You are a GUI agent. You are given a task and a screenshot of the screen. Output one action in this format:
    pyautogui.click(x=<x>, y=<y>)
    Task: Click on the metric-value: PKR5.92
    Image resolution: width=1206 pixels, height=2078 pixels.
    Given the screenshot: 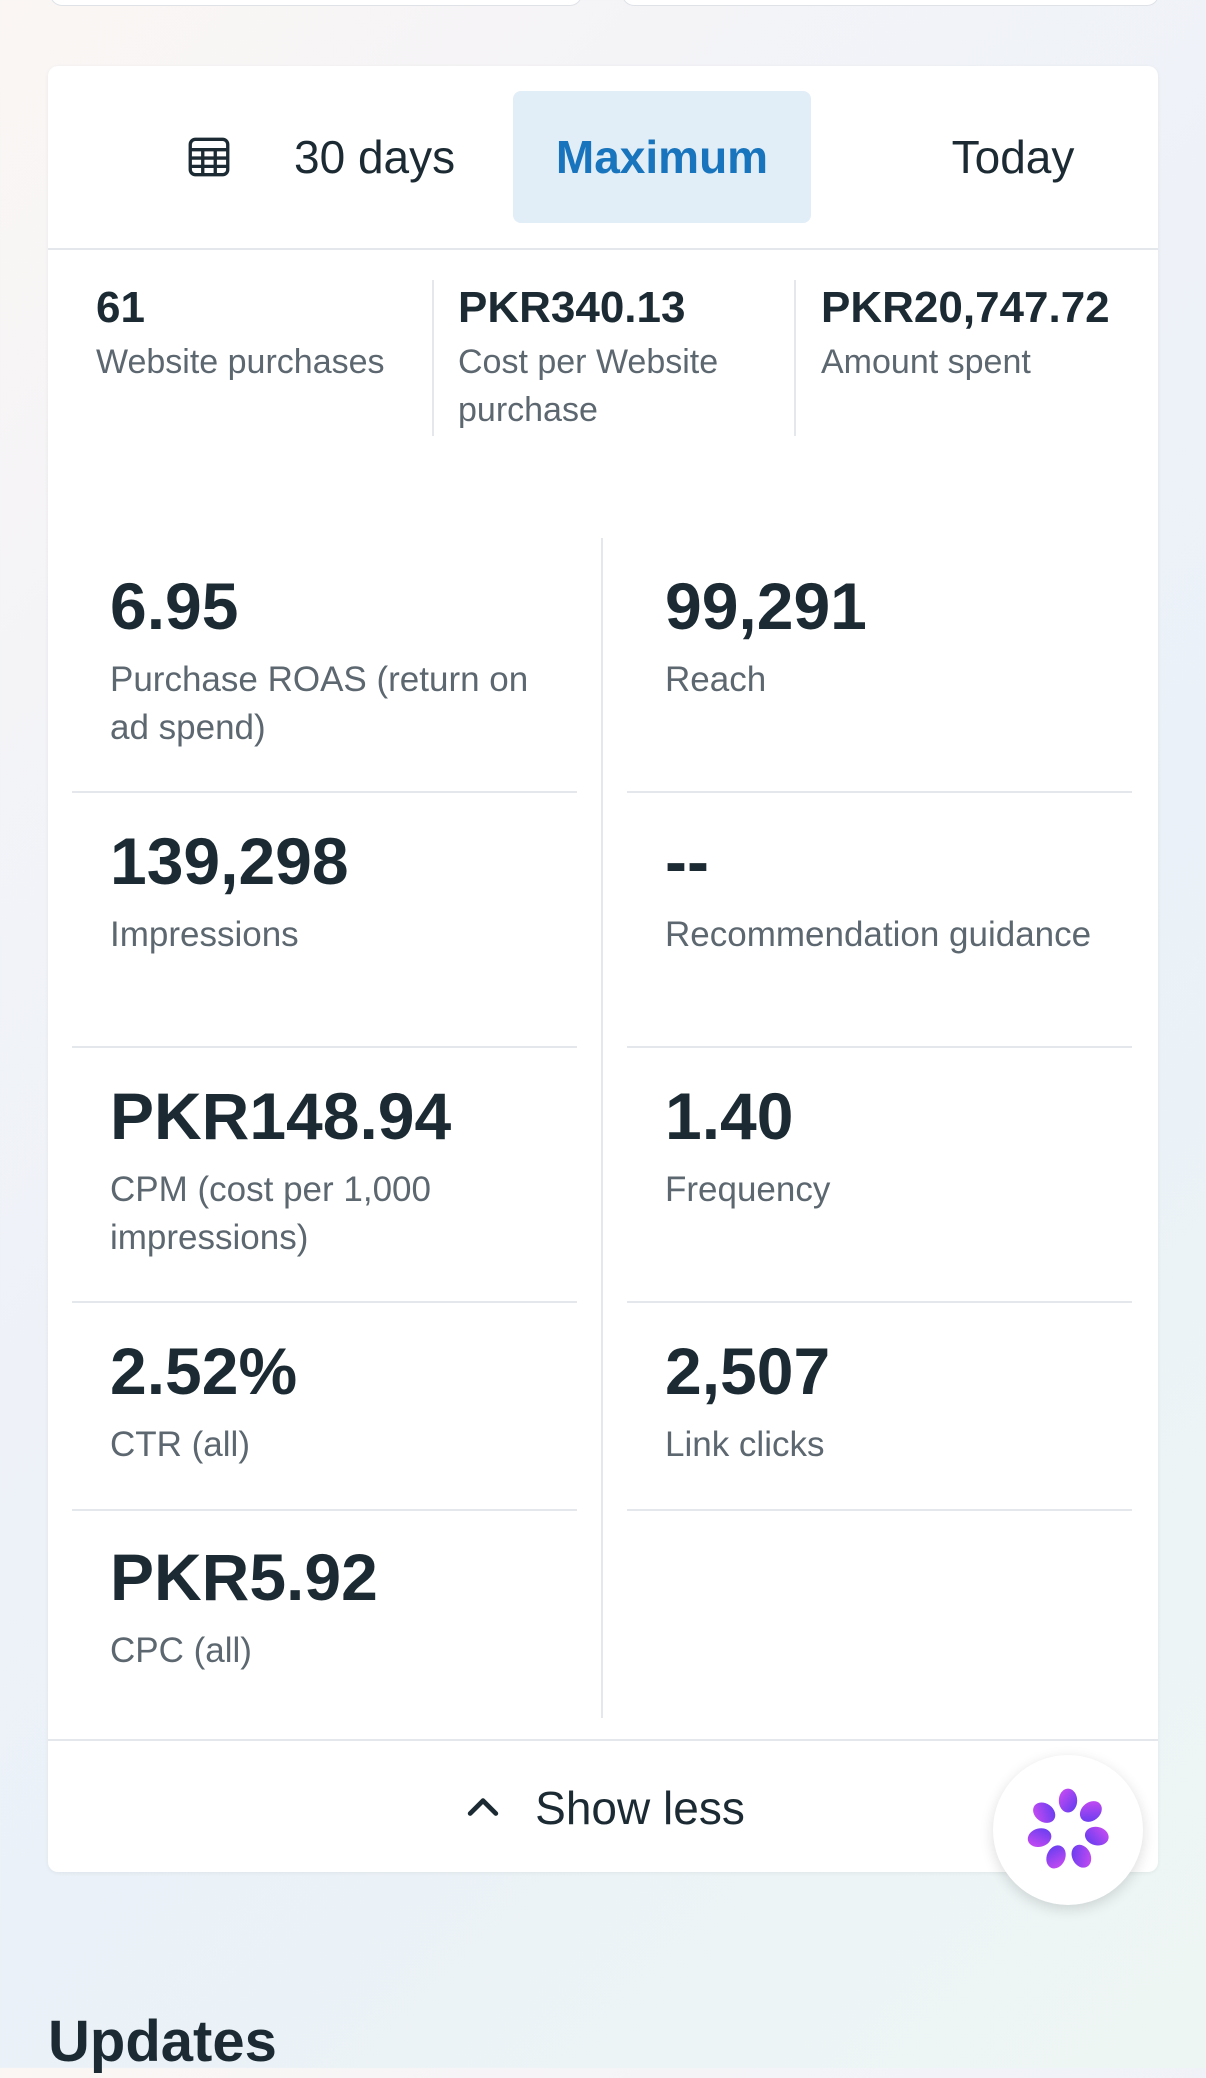 What is the action you would take?
    pyautogui.click(x=244, y=1577)
    